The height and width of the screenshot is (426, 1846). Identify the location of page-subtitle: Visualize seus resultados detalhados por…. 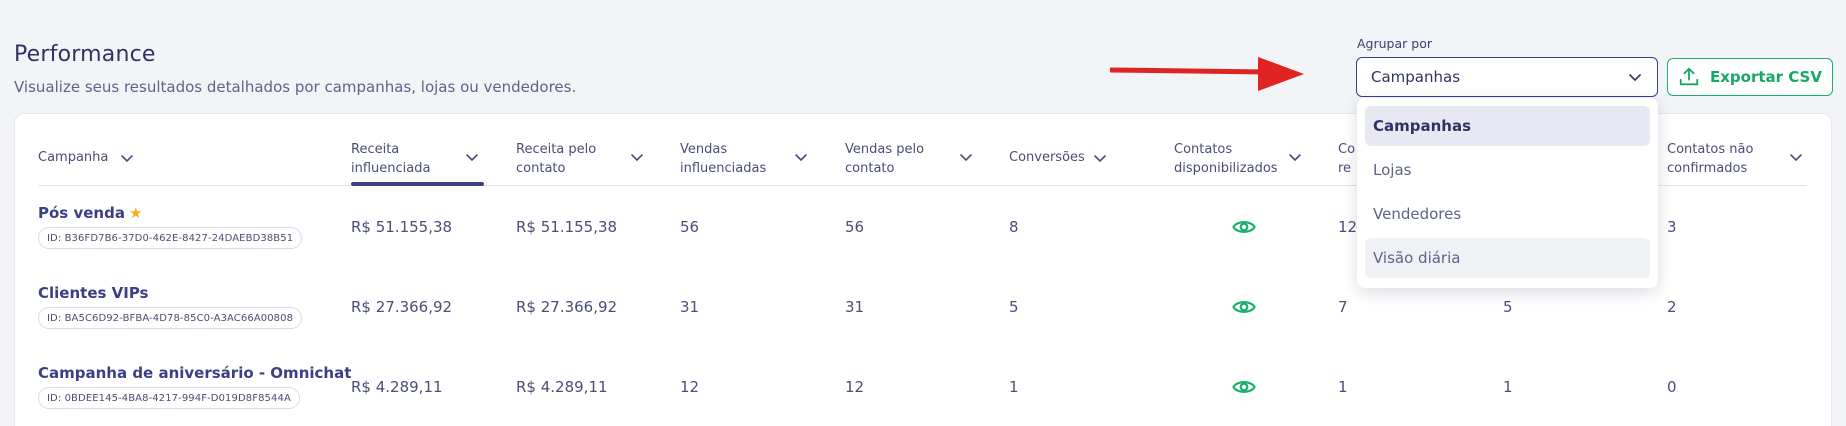
(295, 87).